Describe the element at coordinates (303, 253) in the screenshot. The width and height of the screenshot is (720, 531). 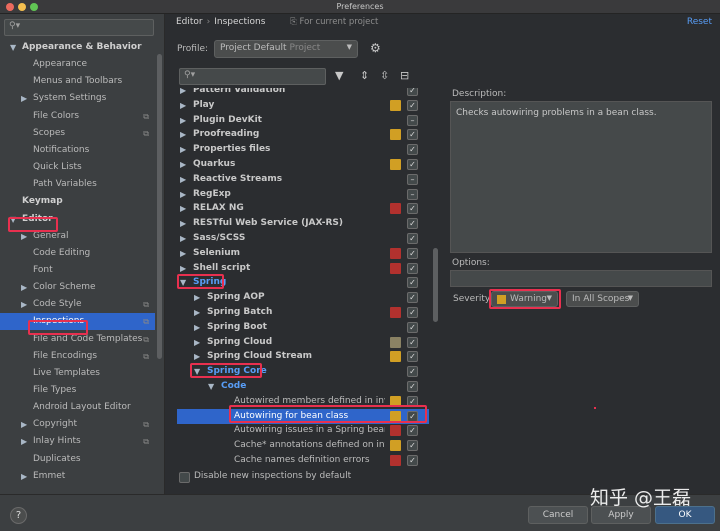
I see `inspection-group-row: ▶ Selenium ✓` at that location.